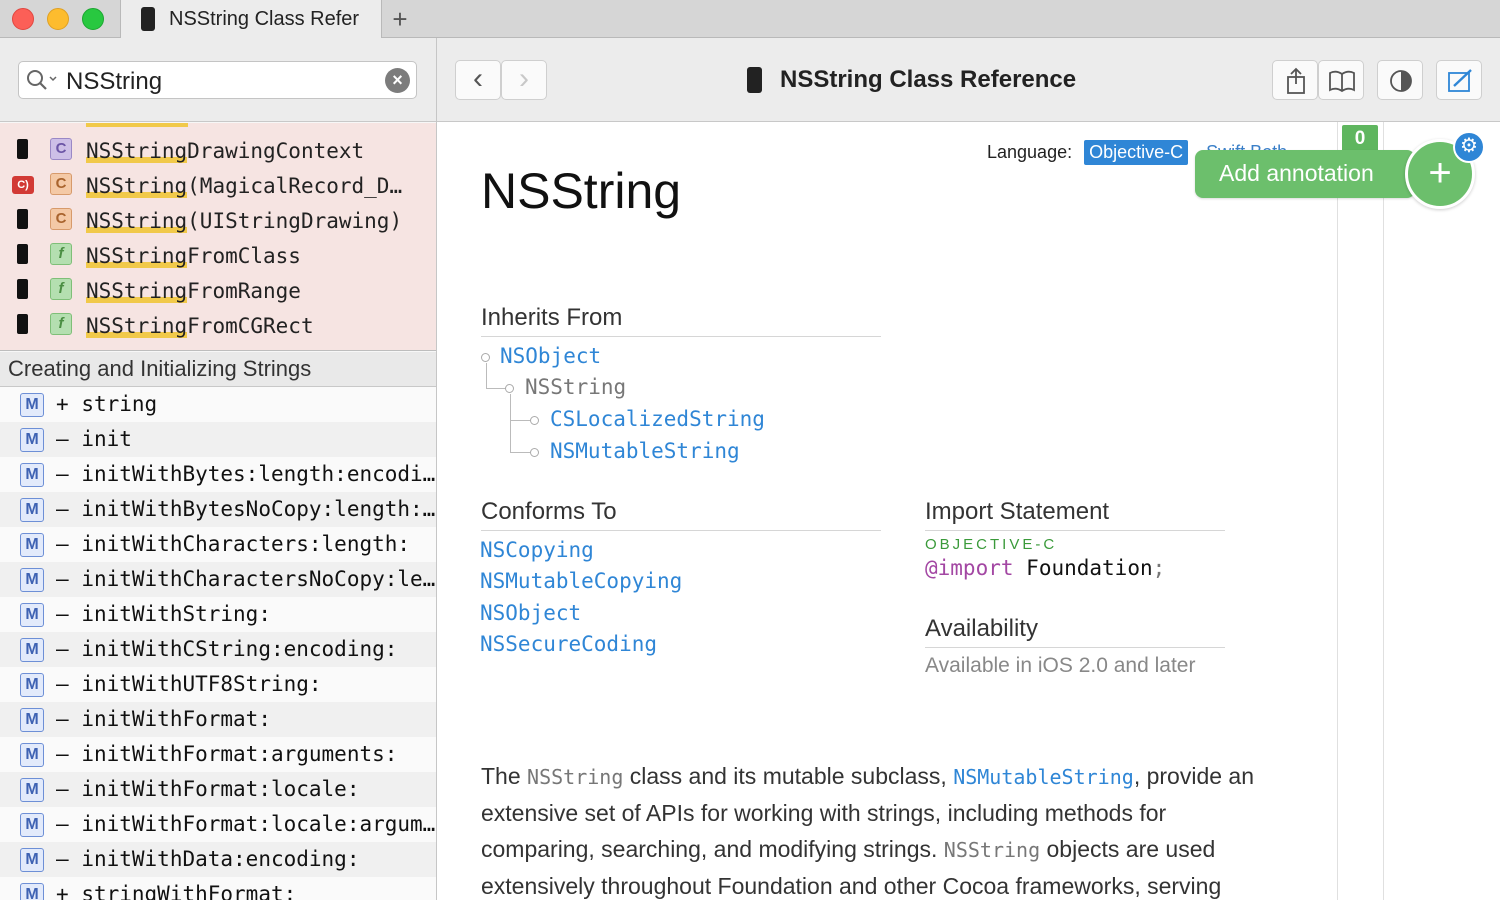  Describe the element at coordinates (208, 789) in the screenshot. I see `method-signature: – initWithFormat:locale:` at that location.